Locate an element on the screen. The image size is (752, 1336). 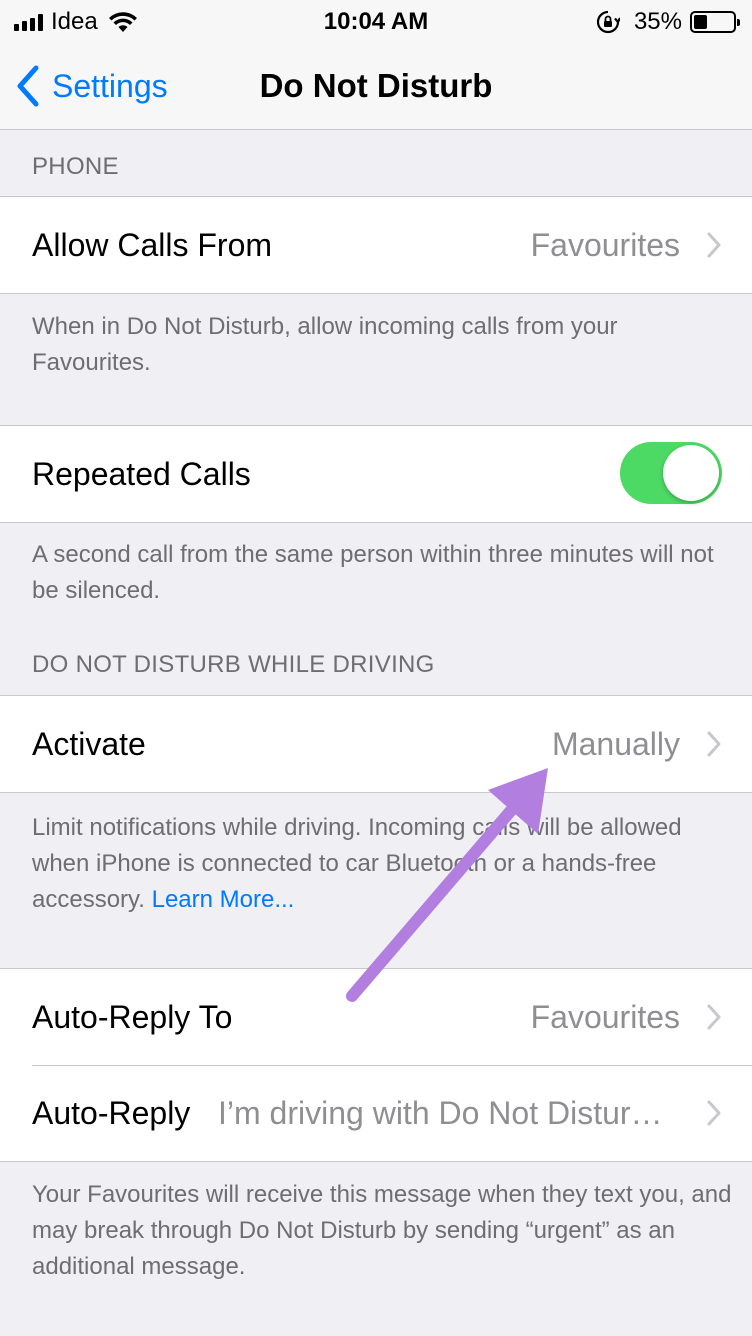
section-header-driving: DO NOT DISTURB WHILE DRIVING is located at coordinates (233, 664).